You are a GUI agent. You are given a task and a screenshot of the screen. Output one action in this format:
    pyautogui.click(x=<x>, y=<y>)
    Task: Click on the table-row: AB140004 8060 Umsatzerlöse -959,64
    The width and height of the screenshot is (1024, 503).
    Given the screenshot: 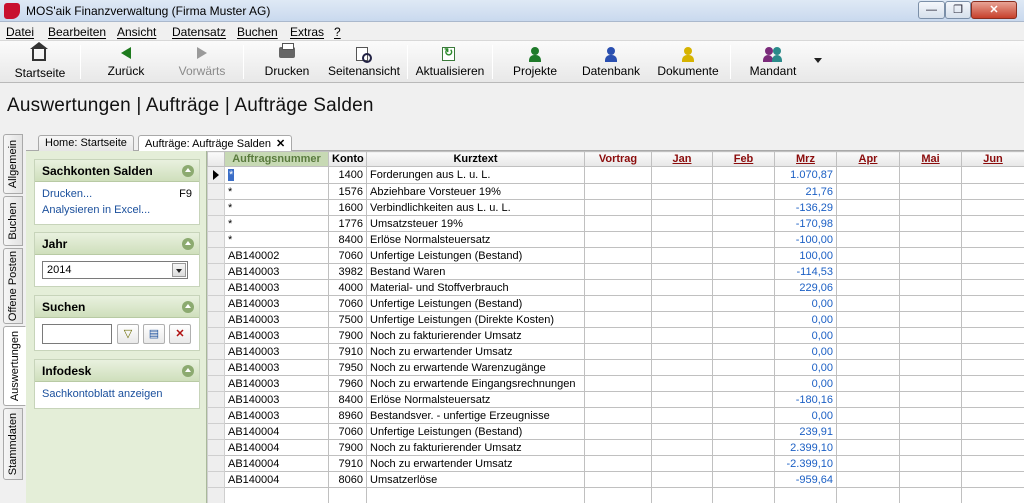 What is the action you would take?
    pyautogui.click(x=615, y=479)
    